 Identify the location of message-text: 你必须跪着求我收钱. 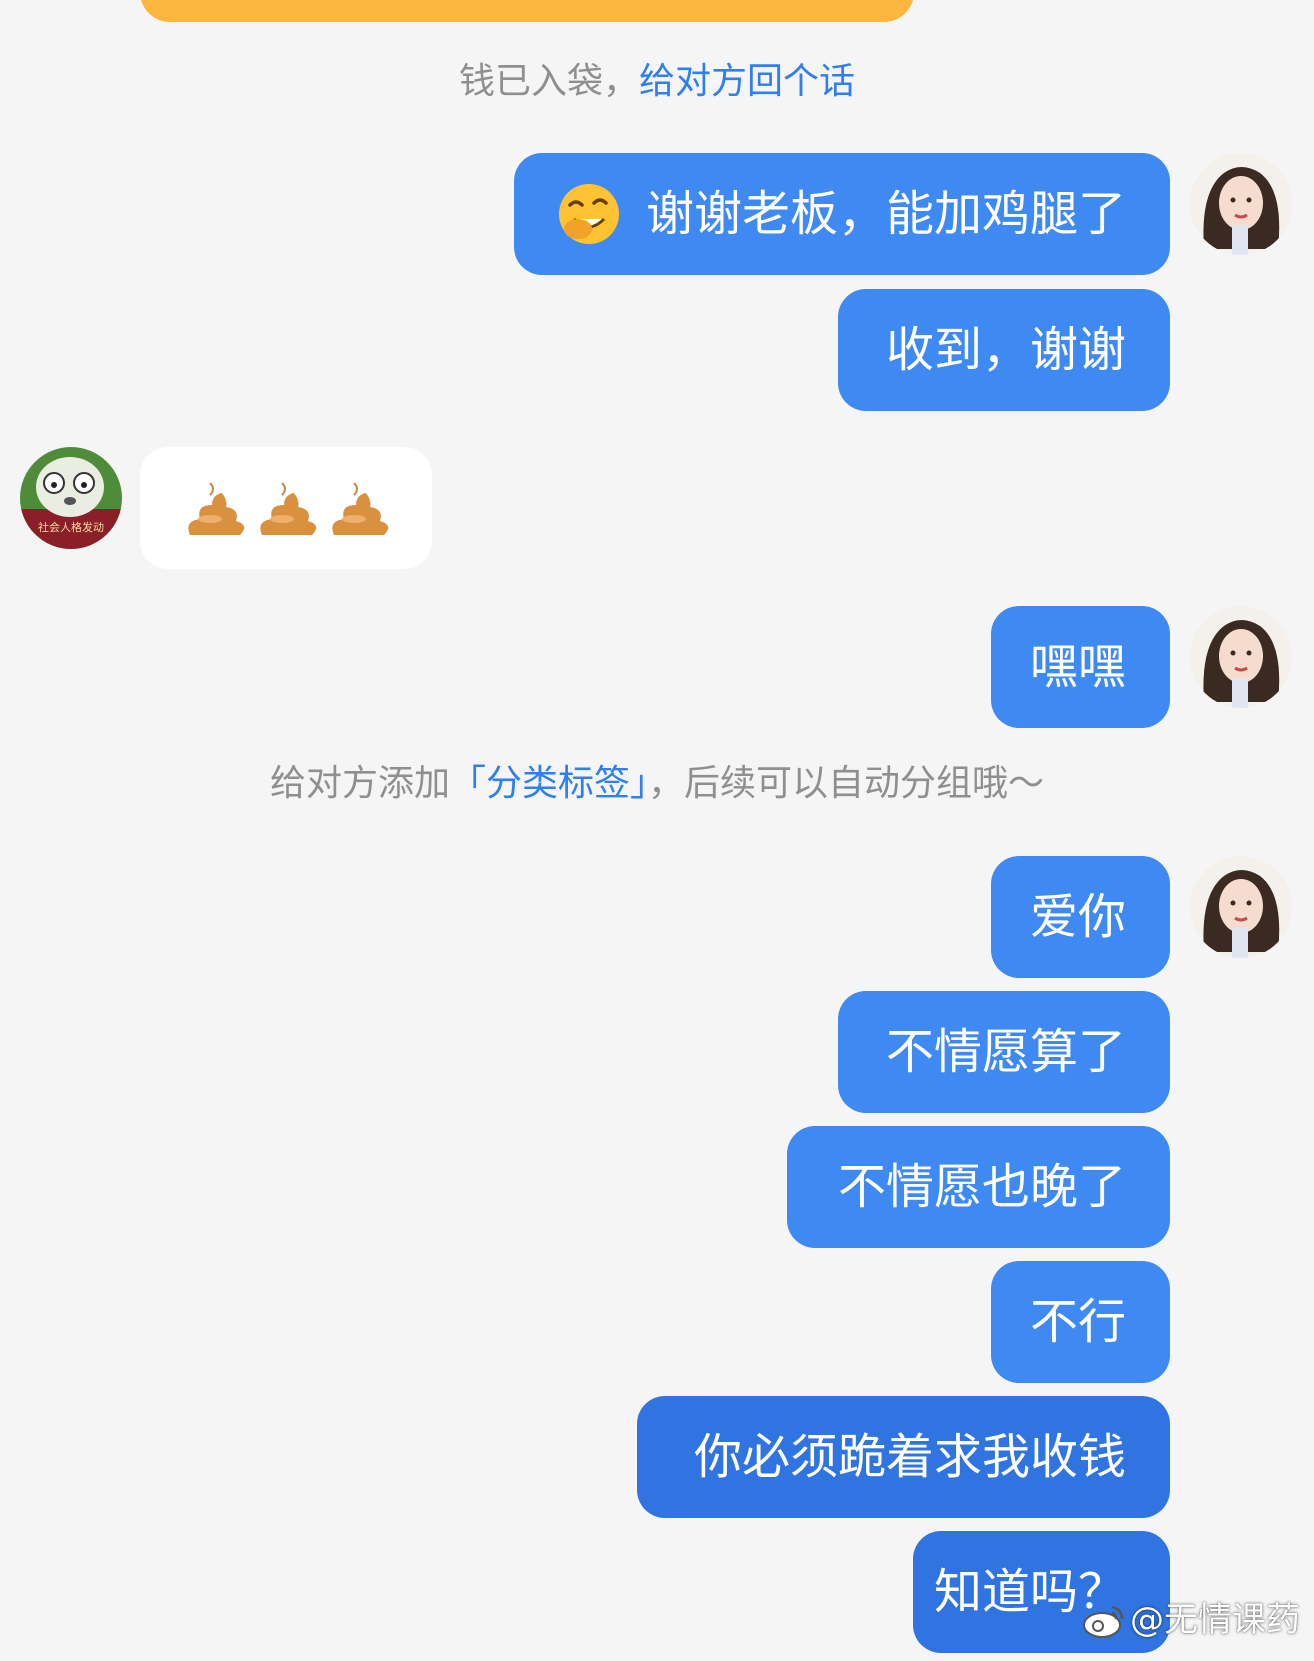
(909, 1457).